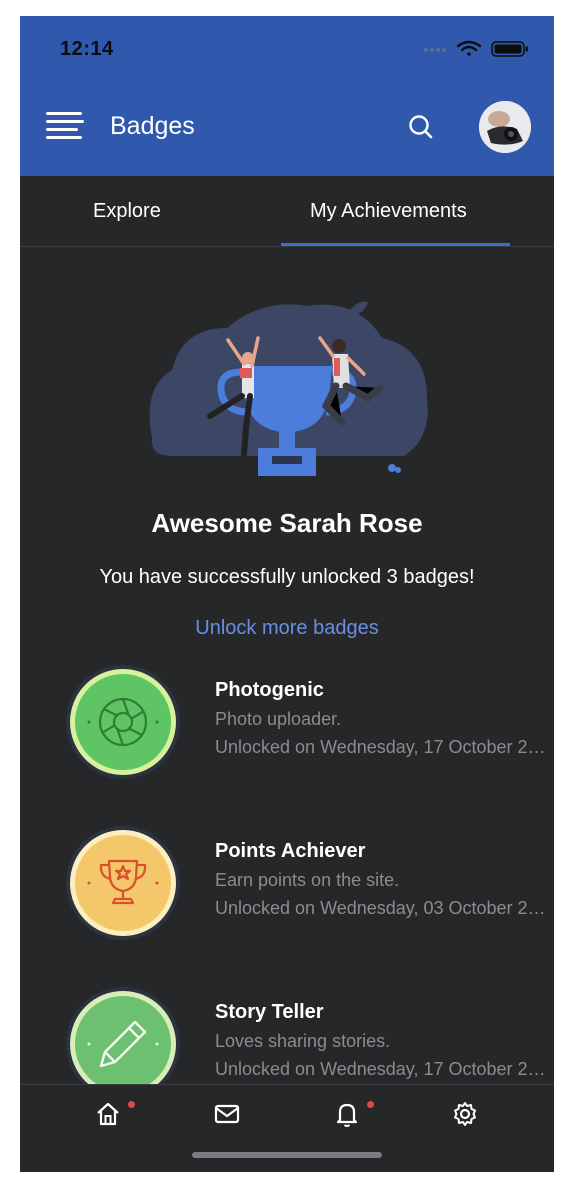 The image size is (574, 1196). Describe the element at coordinates (388, 211) in the screenshot. I see `tab-my-achievements: My Achievements` at that location.